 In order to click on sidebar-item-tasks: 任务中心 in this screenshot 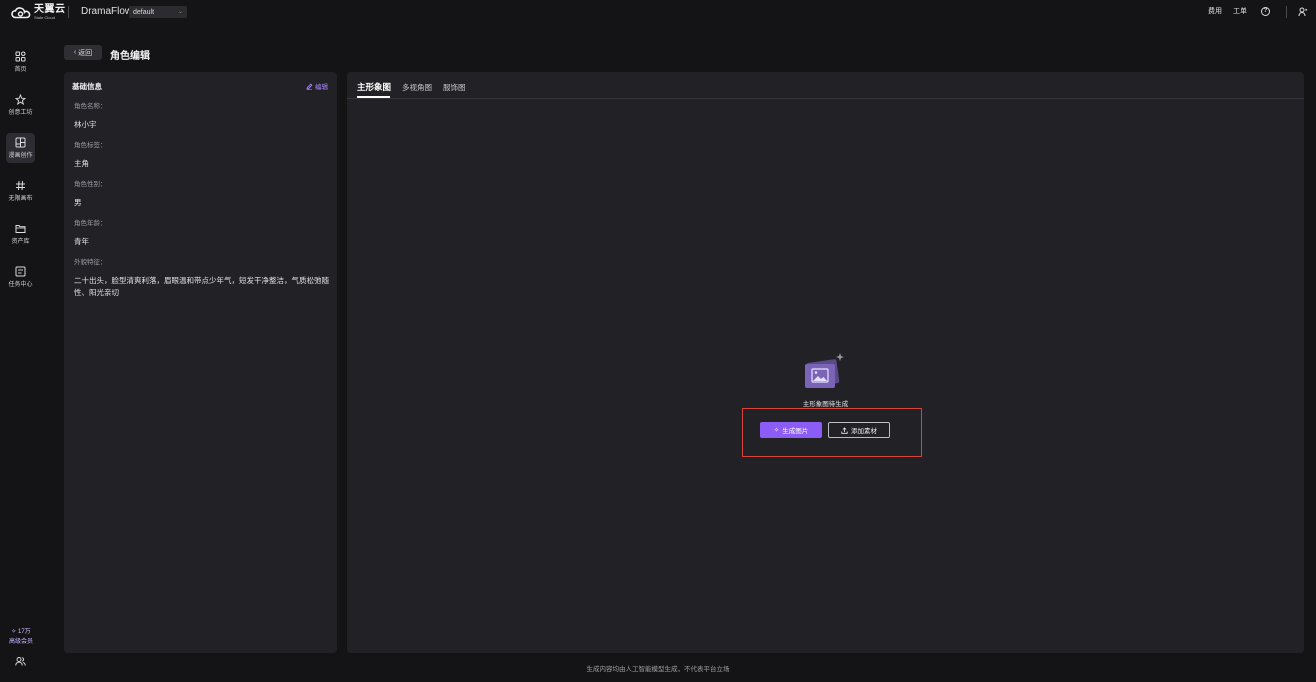, I will do `click(20, 277)`.